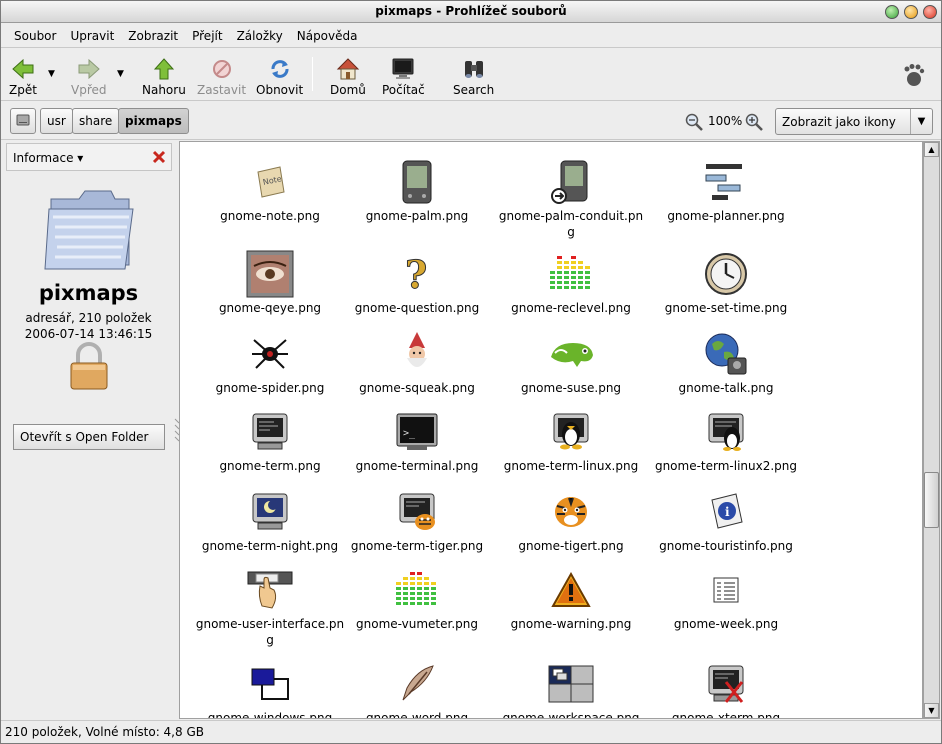  Describe the element at coordinates (474, 69) in the screenshot. I see `binoculars-icon` at that location.